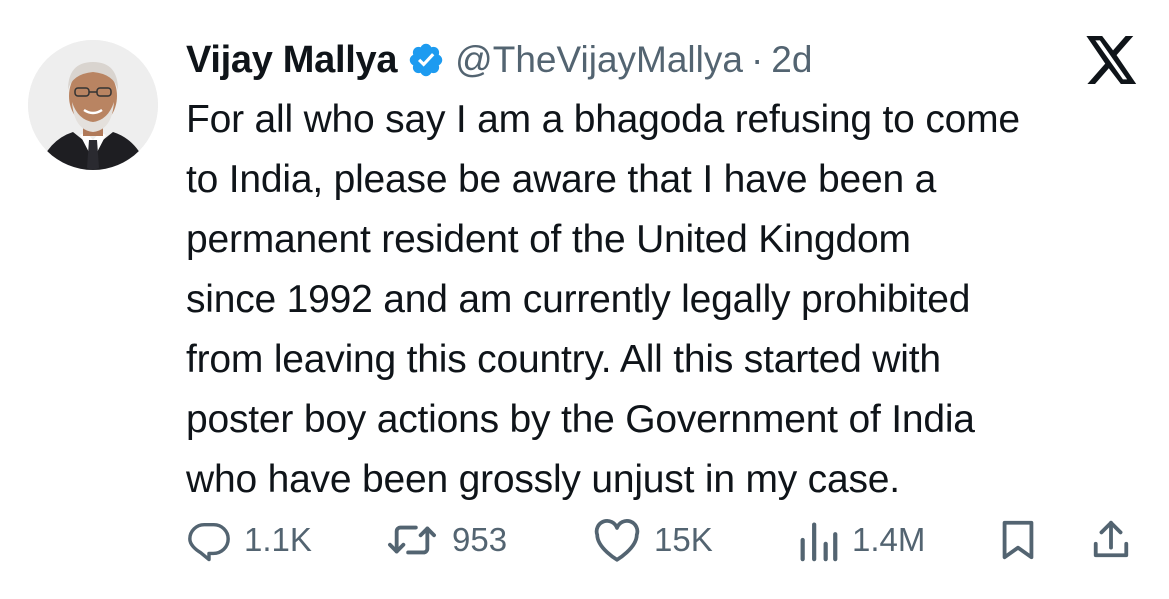 The image size is (1169, 599). What do you see at coordinates (791, 60) in the screenshot?
I see `timestamp: 2d` at bounding box center [791, 60].